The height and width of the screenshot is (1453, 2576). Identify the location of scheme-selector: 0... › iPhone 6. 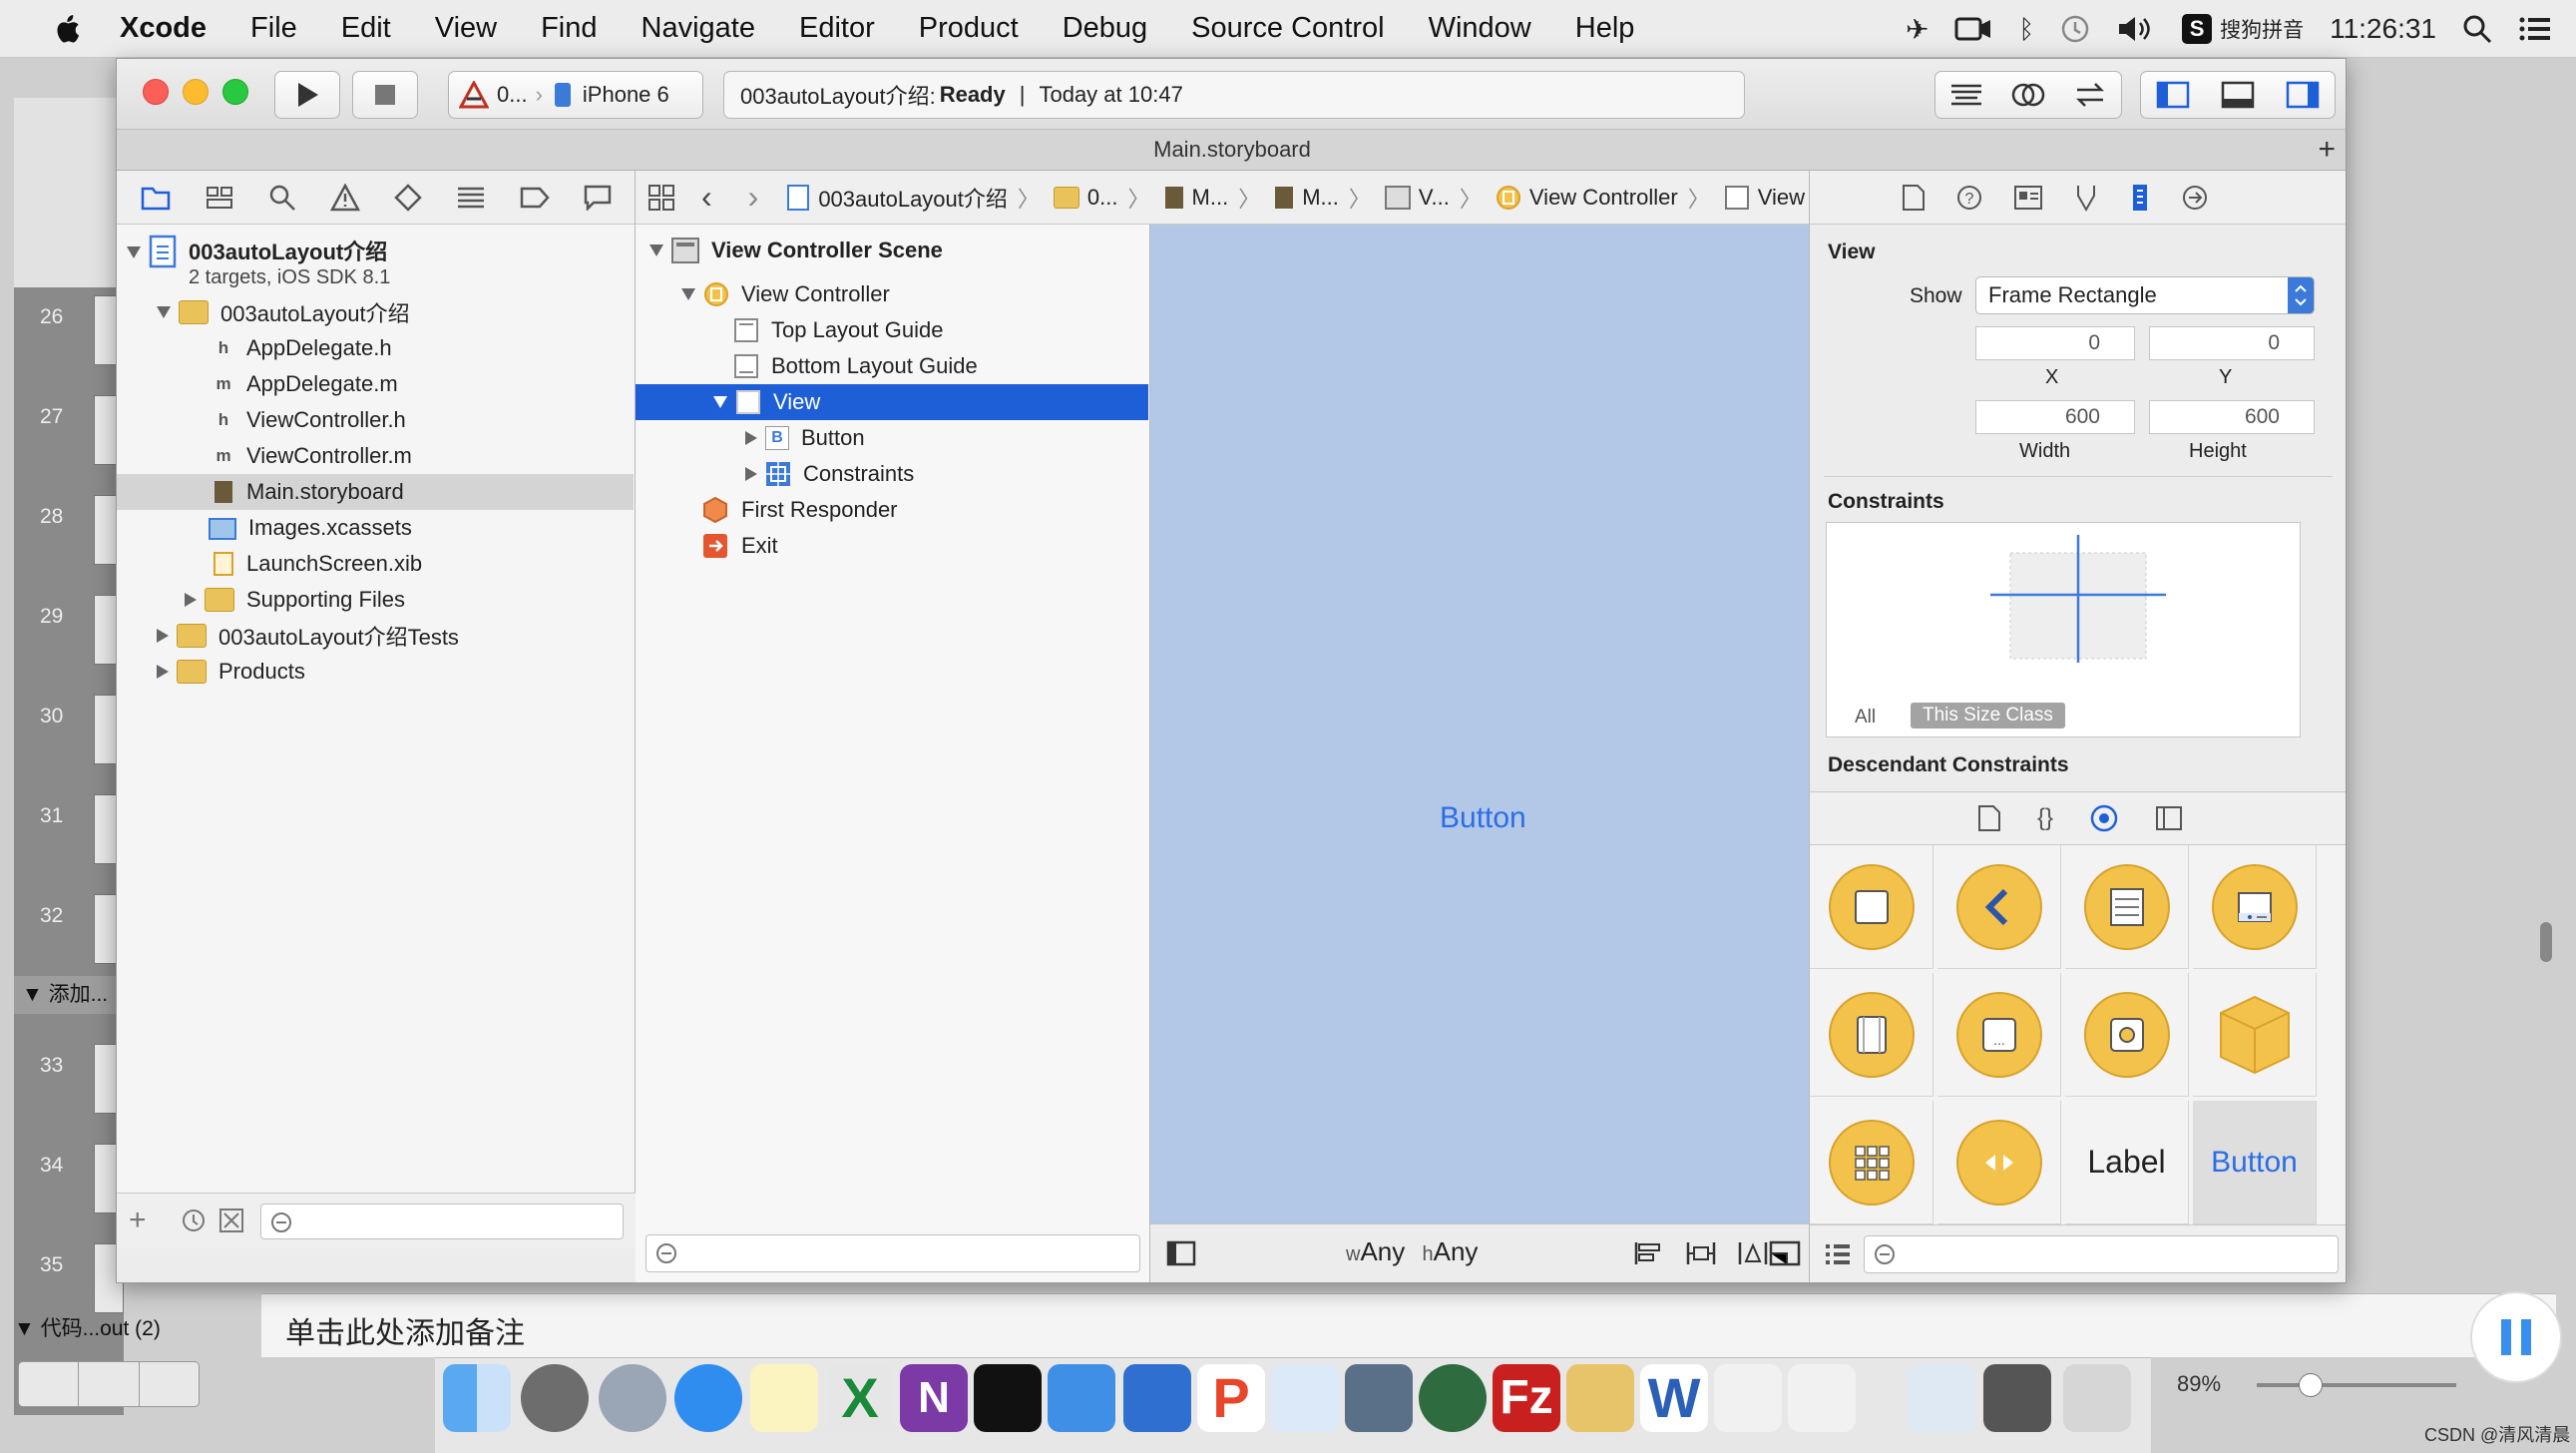
(575, 95).